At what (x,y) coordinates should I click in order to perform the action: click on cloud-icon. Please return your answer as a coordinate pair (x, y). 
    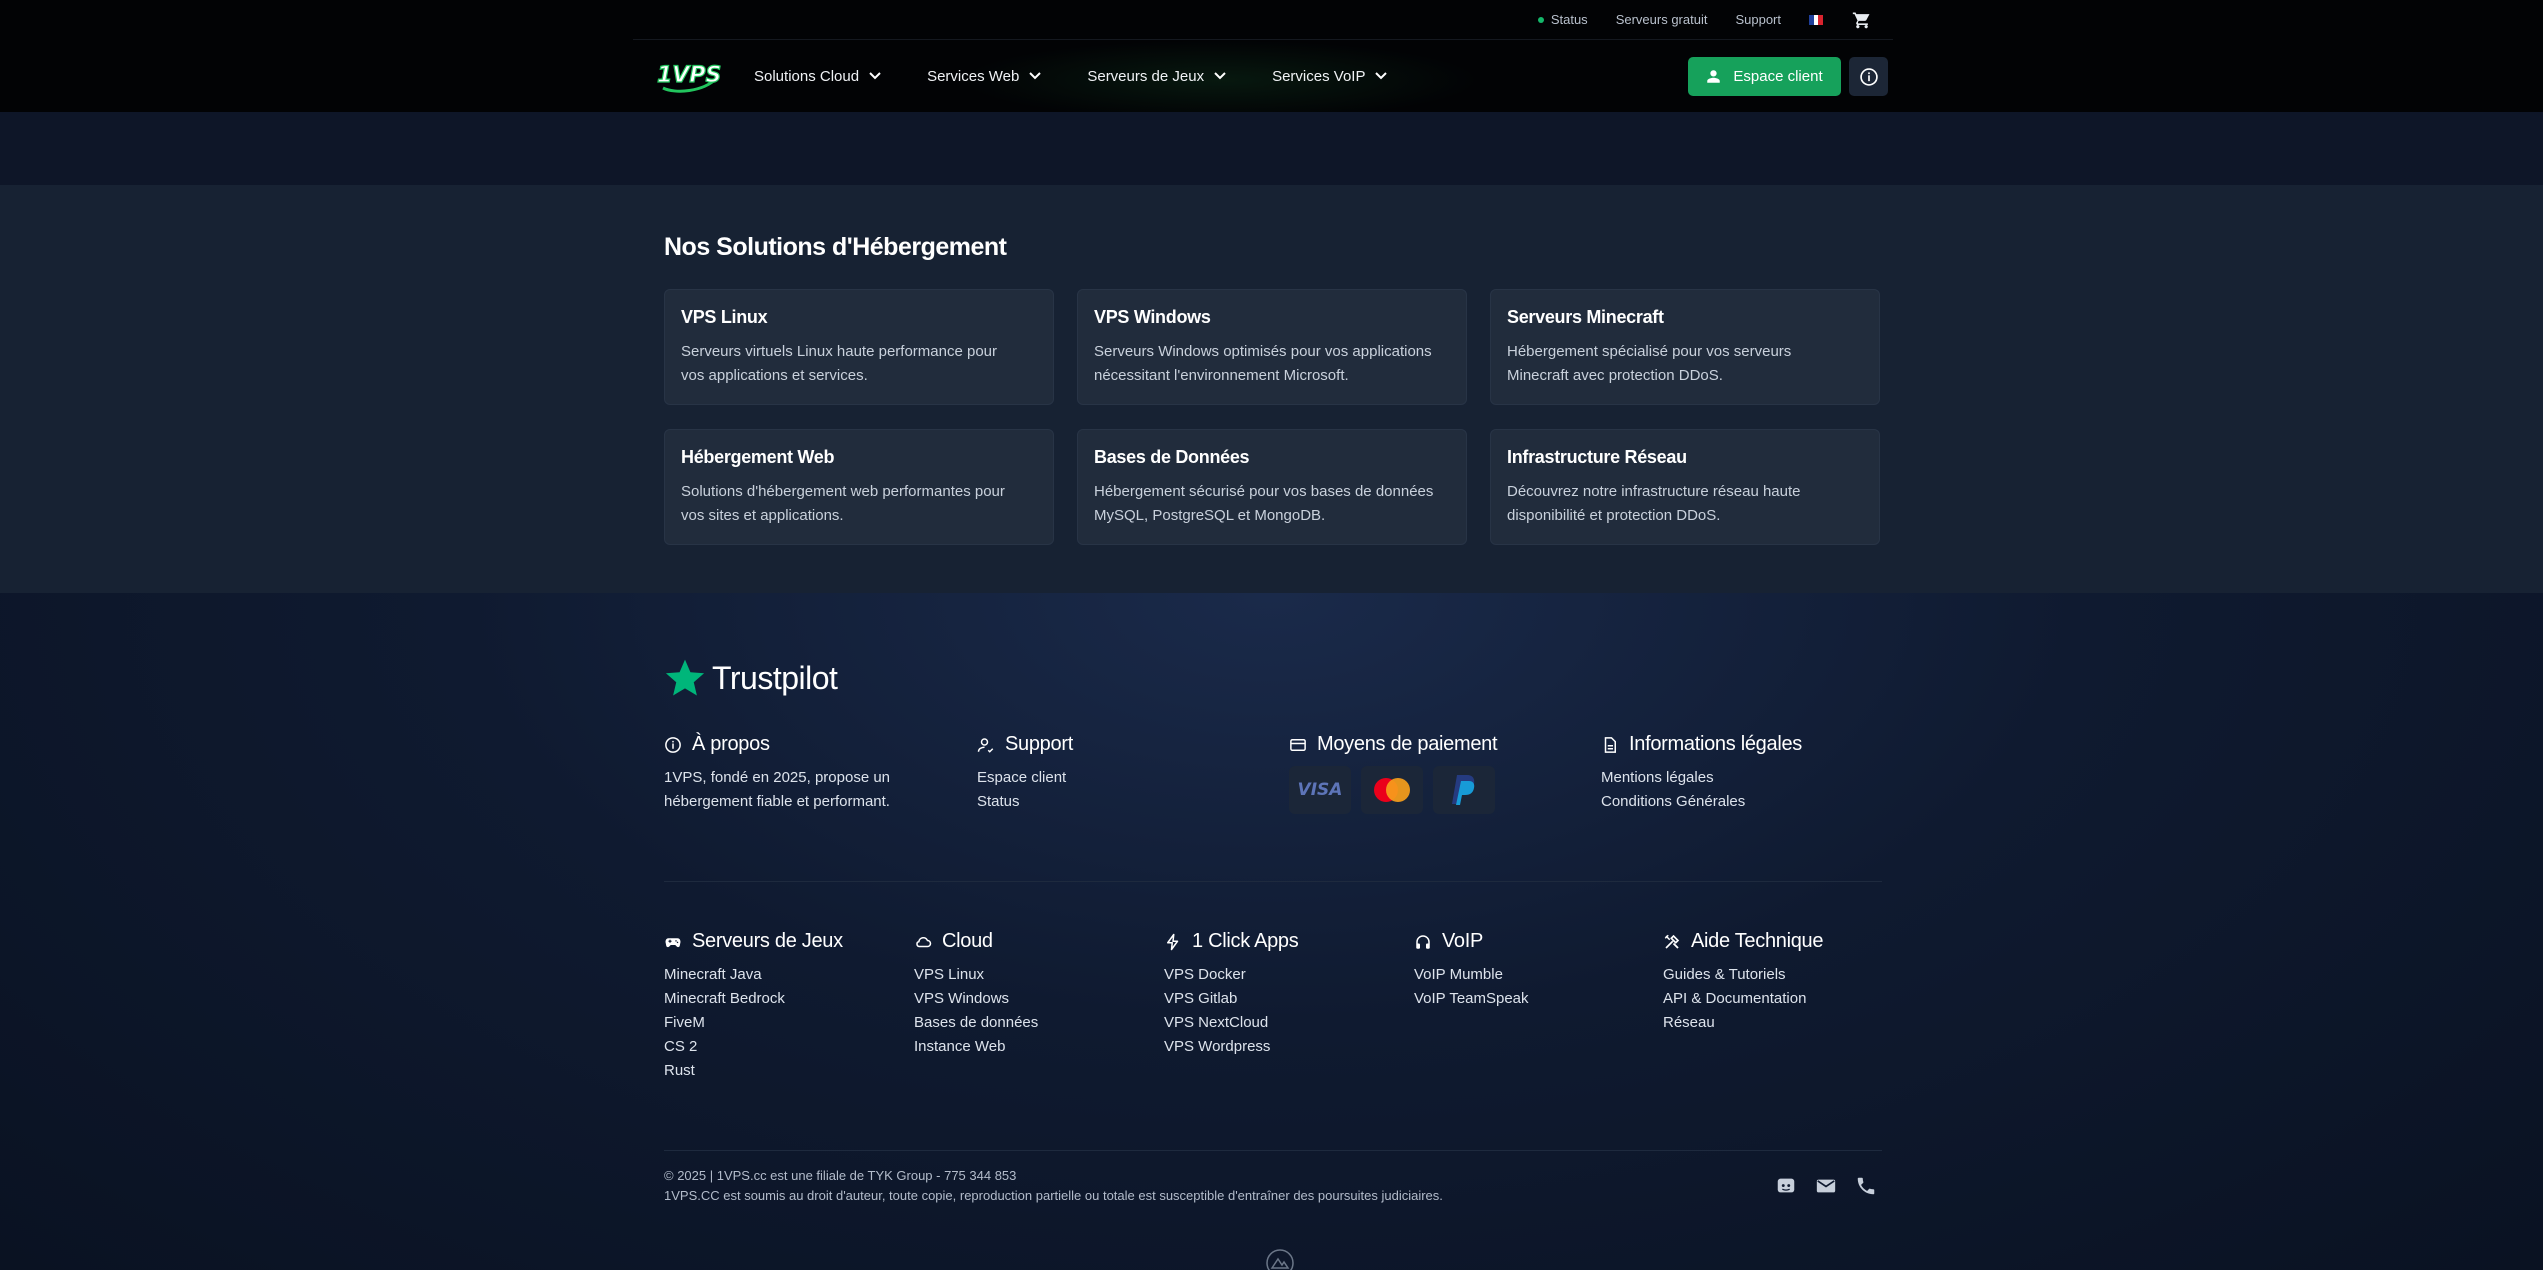
    Looking at the image, I should click on (924, 941).